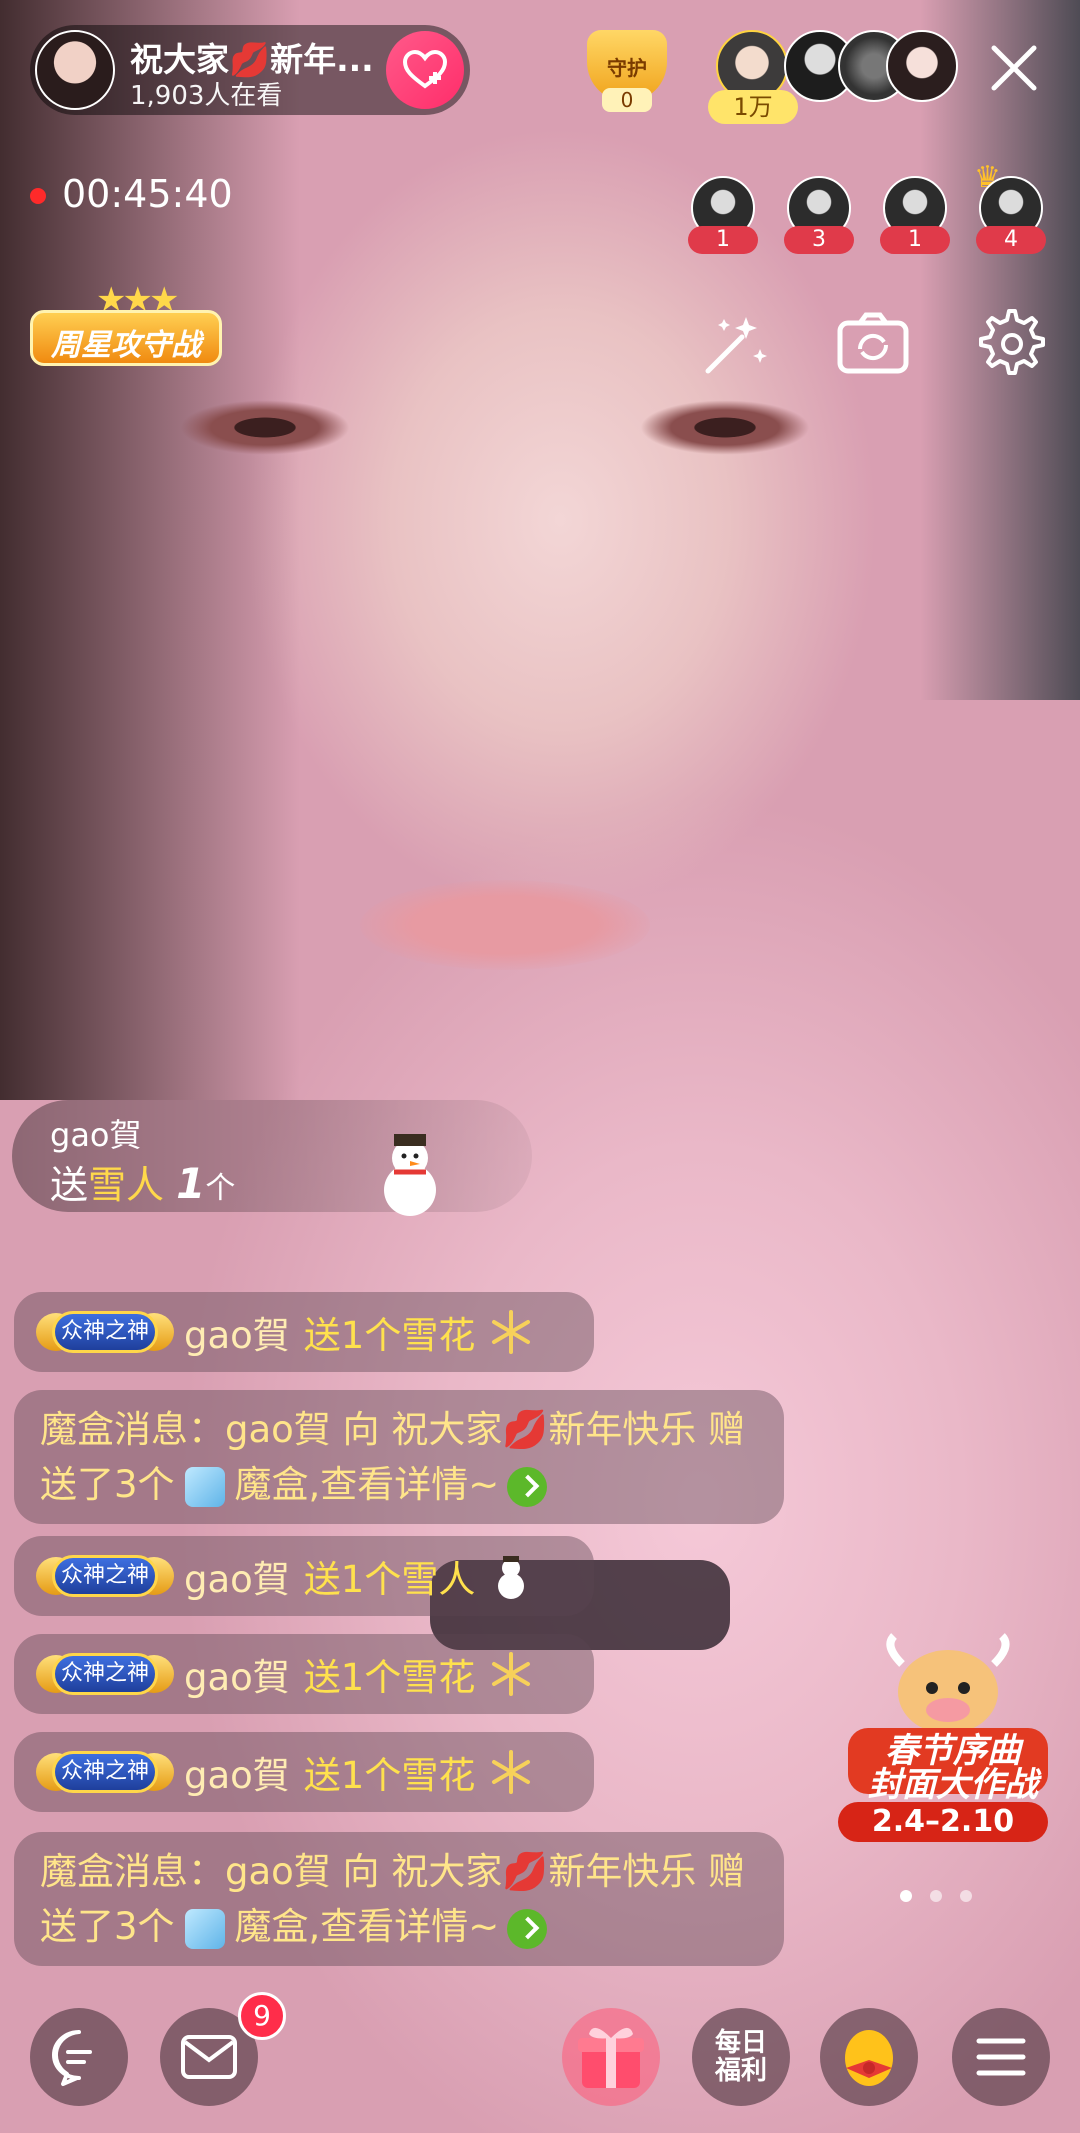 This screenshot has width=1080, height=2133. I want to click on contribution-rank-tag: 1万, so click(753, 107).